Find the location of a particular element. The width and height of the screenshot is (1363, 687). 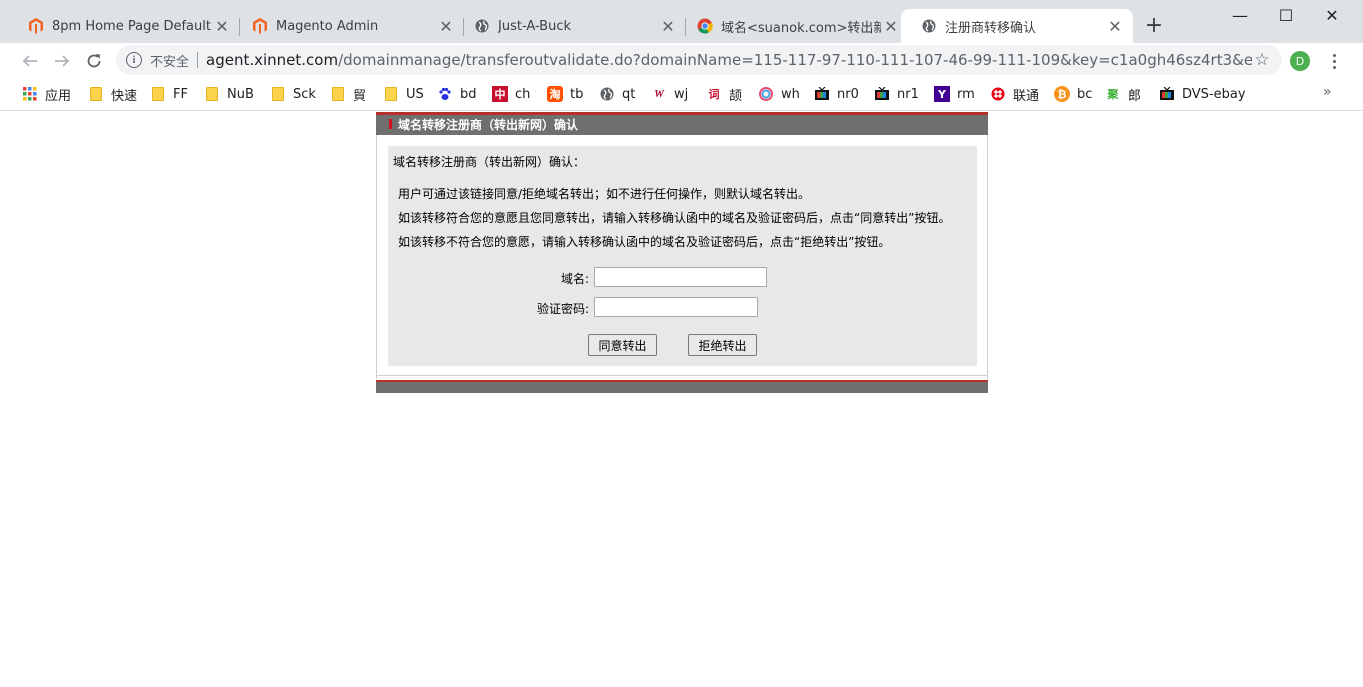

password-input is located at coordinates (676, 307).